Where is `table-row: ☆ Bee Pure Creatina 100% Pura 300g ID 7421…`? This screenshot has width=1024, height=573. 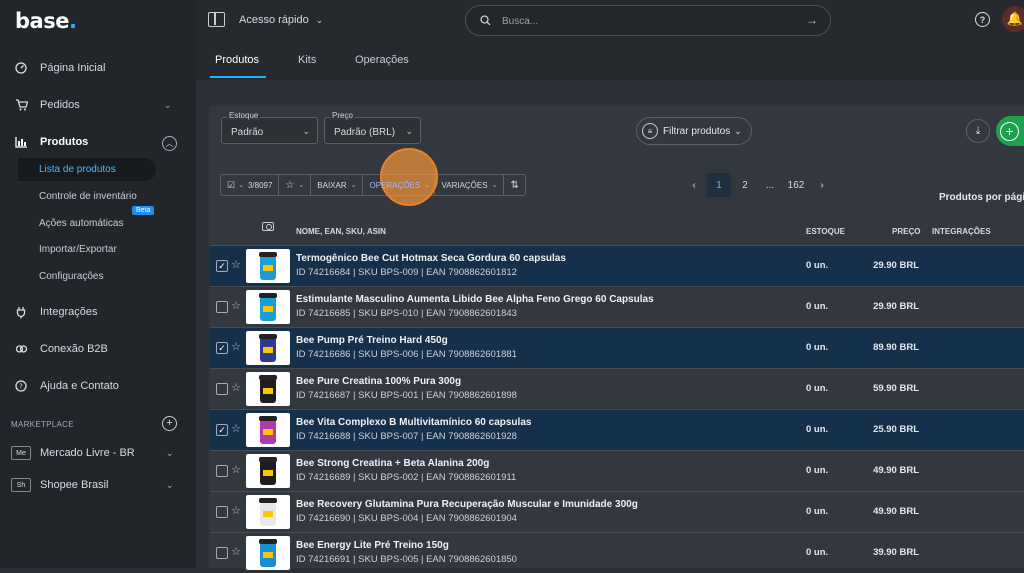
table-row: ☆ Bee Pure Creatina 100% Pura 300g ID 7421… is located at coordinates (617, 388).